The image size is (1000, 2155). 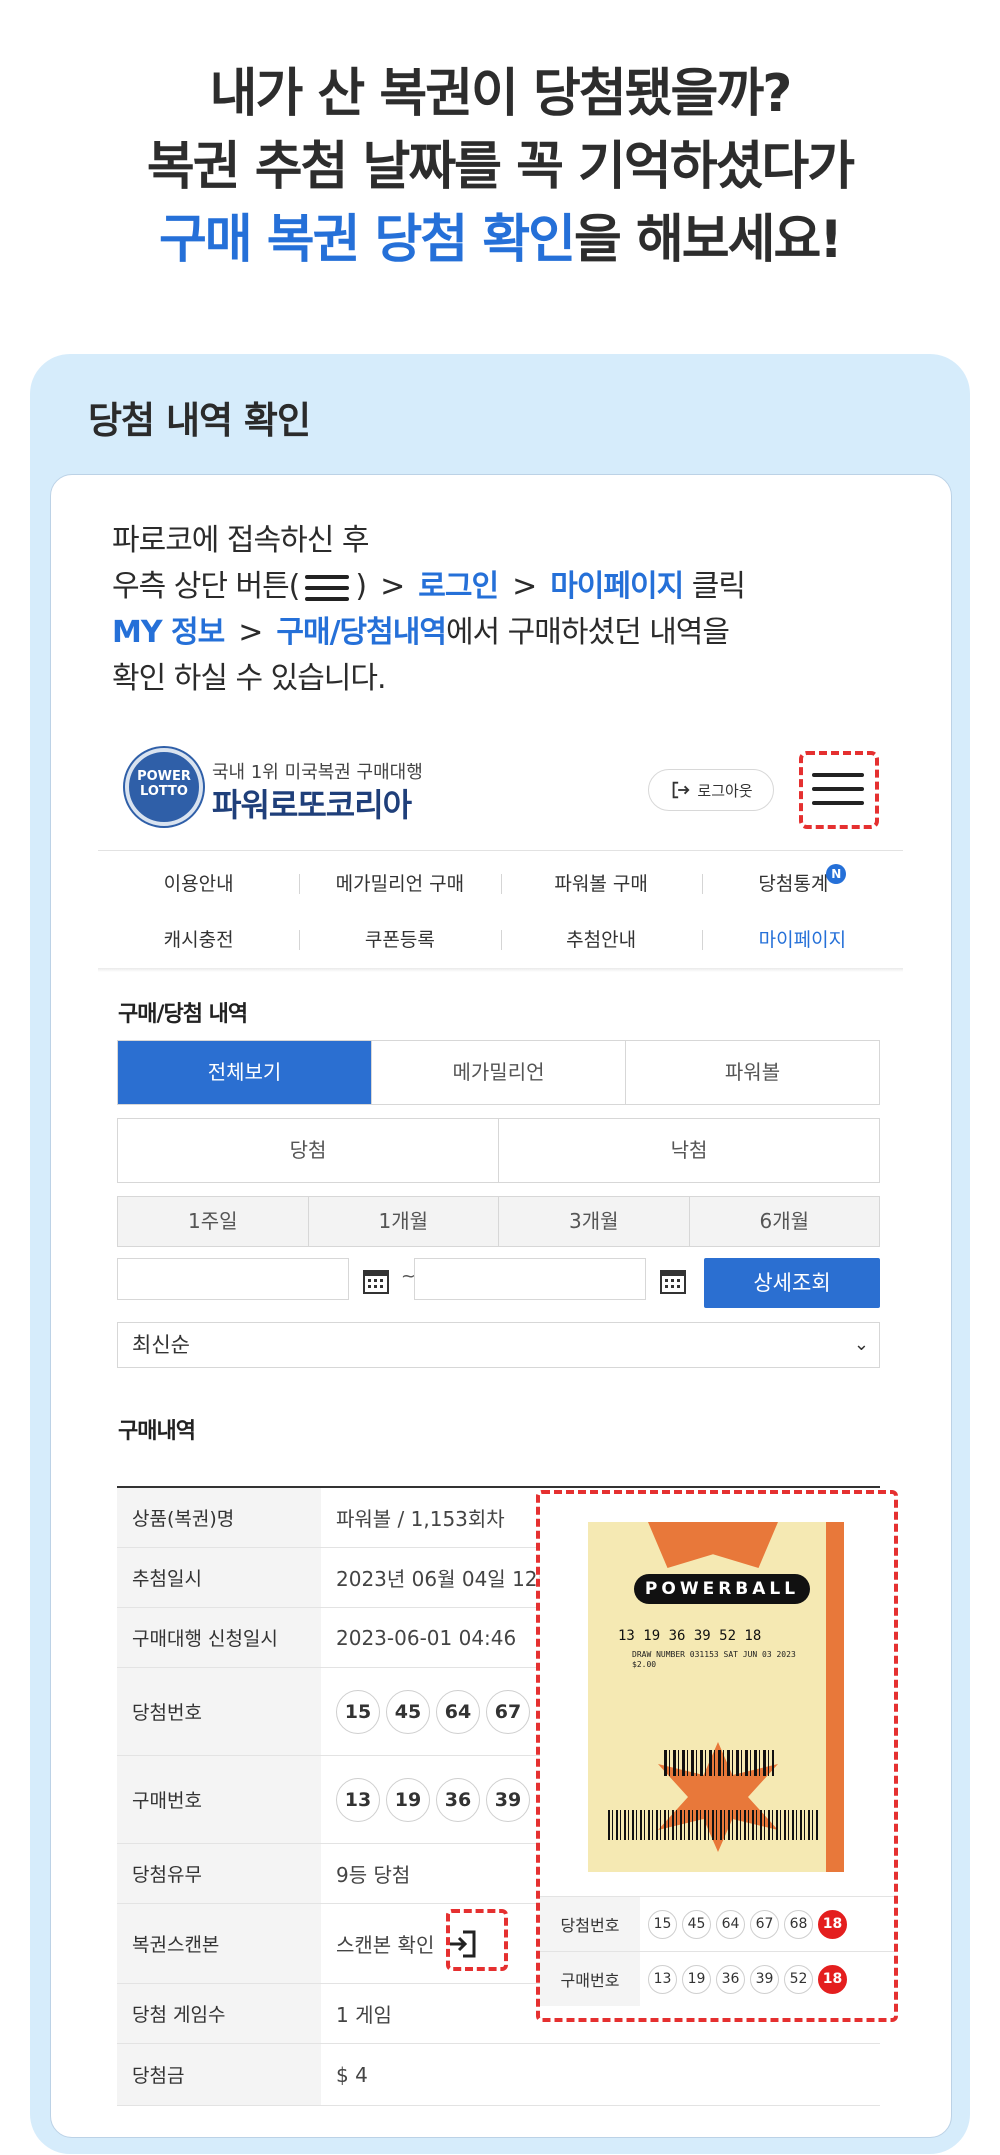 What do you see at coordinates (399, 884) in the screenshot?
I see `nav-item-megamillions-buy: 메가밀리언 구매` at bounding box center [399, 884].